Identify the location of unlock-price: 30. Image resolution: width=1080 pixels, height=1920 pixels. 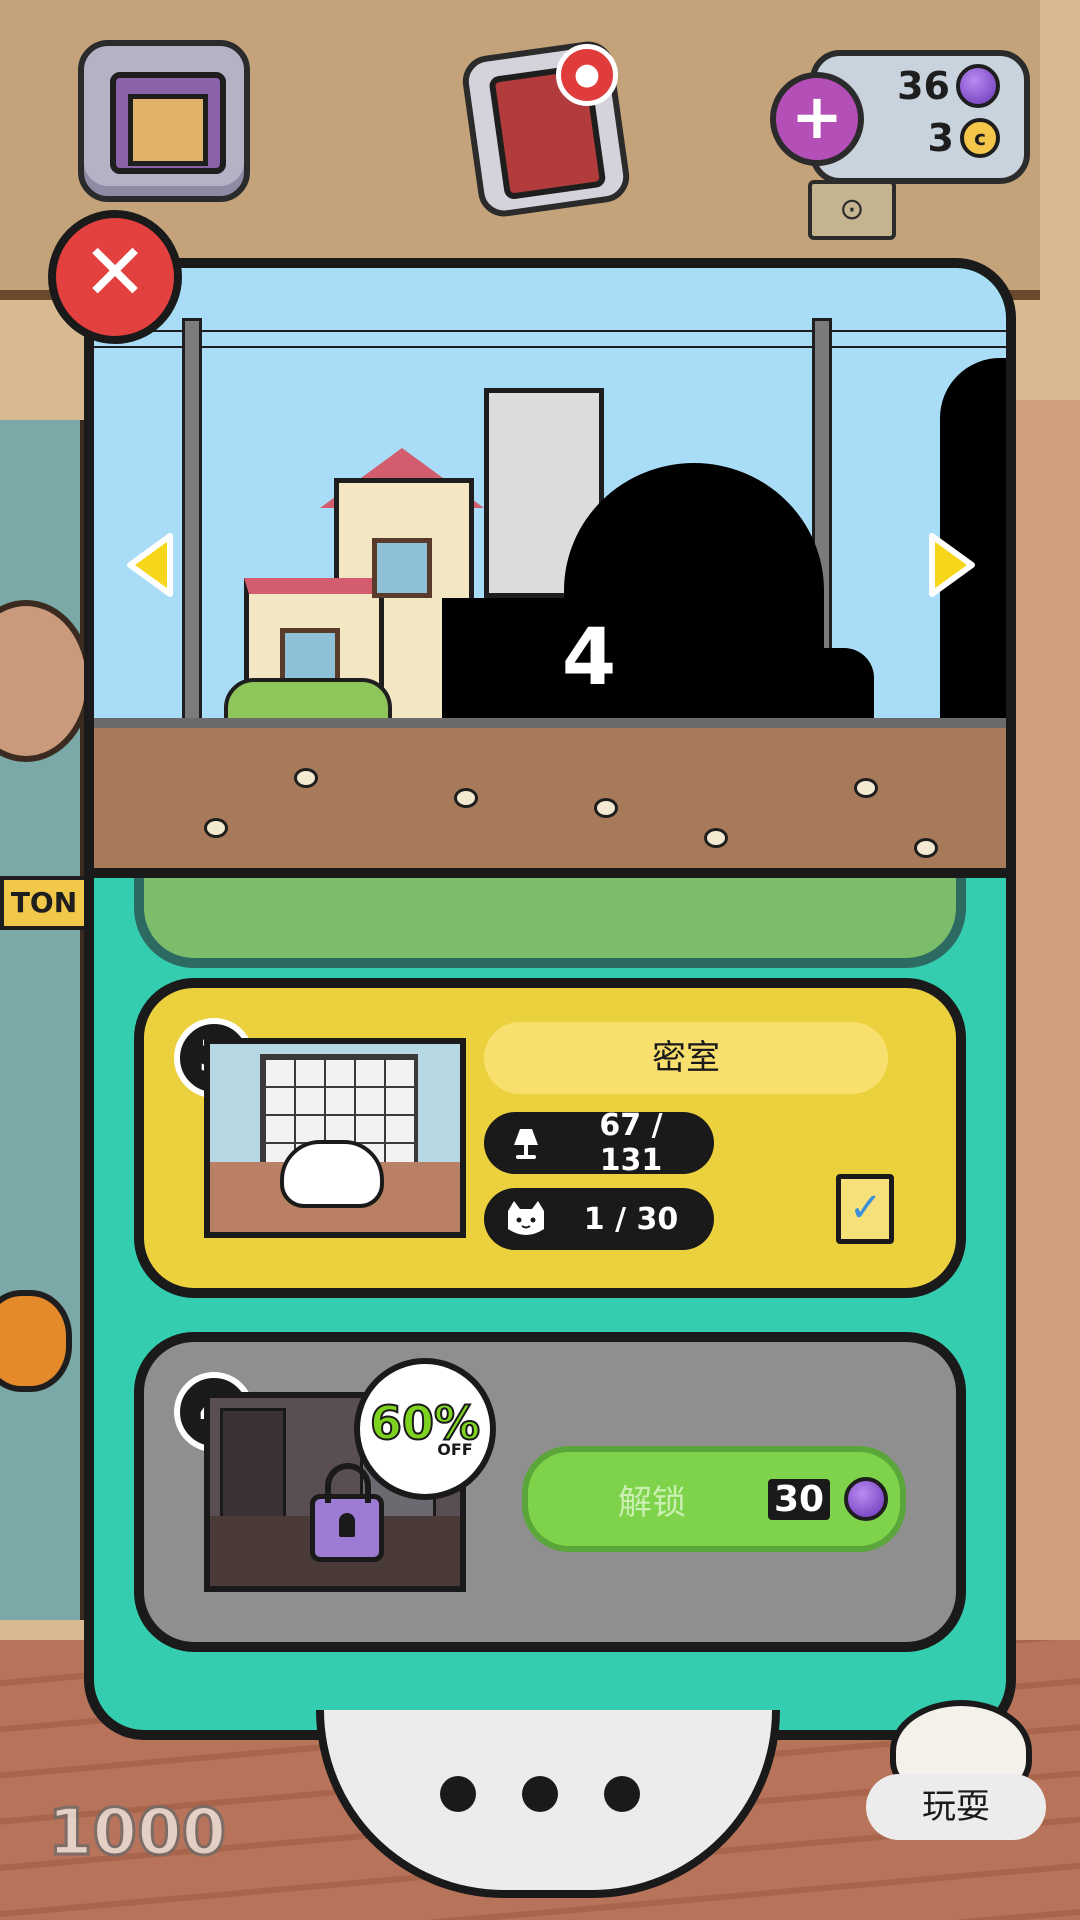
(799, 1499).